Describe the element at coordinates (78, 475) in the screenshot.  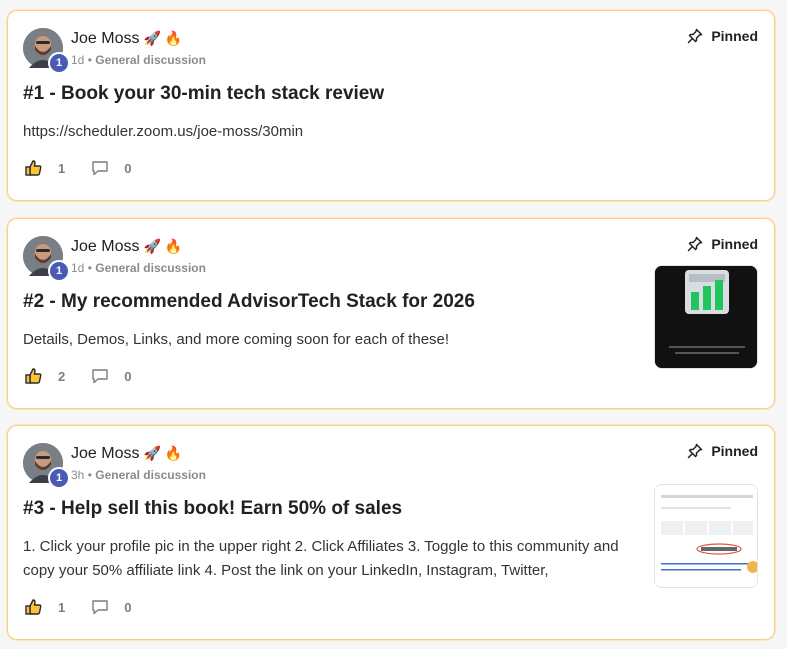
I see `post-time: 3h` at that location.